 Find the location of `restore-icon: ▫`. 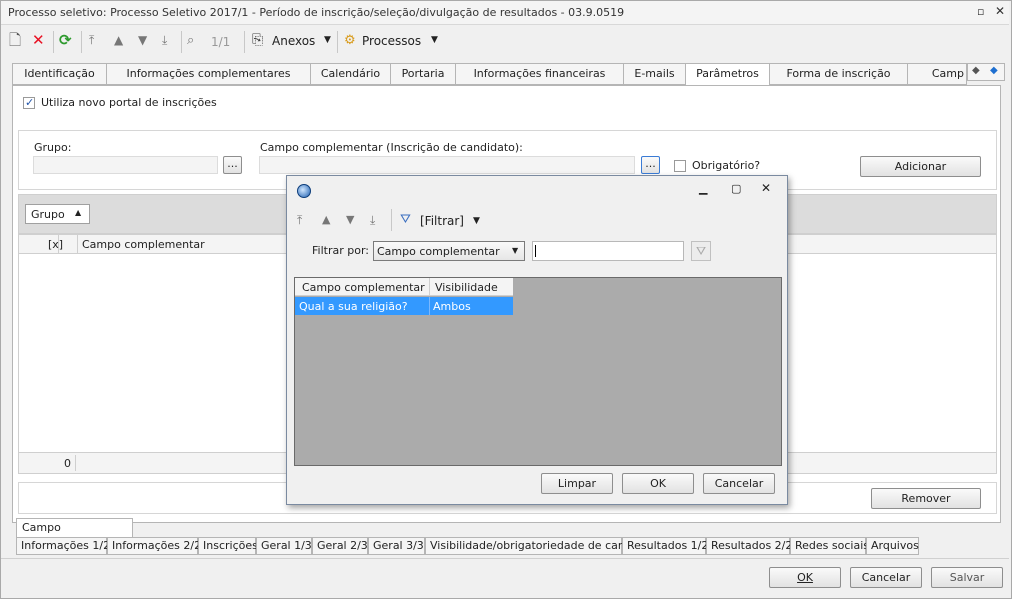

restore-icon: ▫ is located at coordinates (980, 11).